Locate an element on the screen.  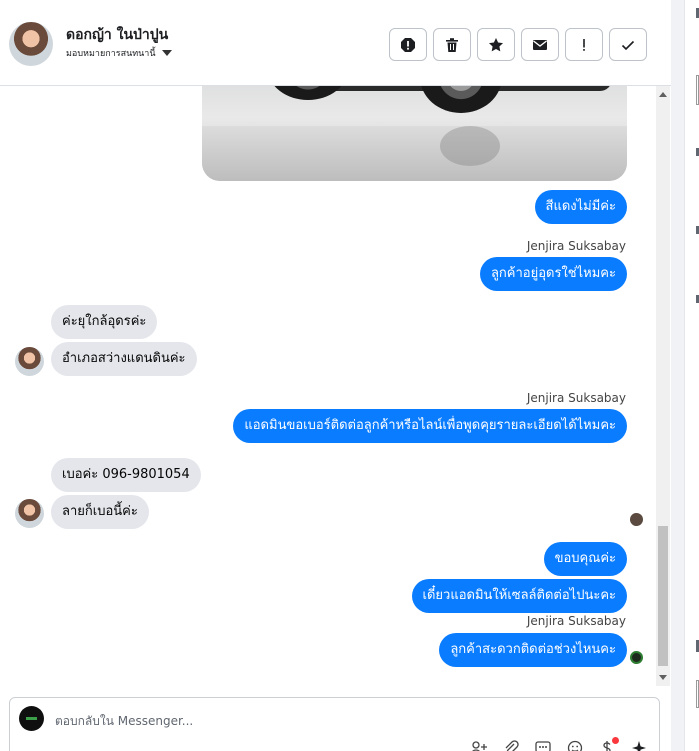
star-icon is located at coordinates (496, 44).